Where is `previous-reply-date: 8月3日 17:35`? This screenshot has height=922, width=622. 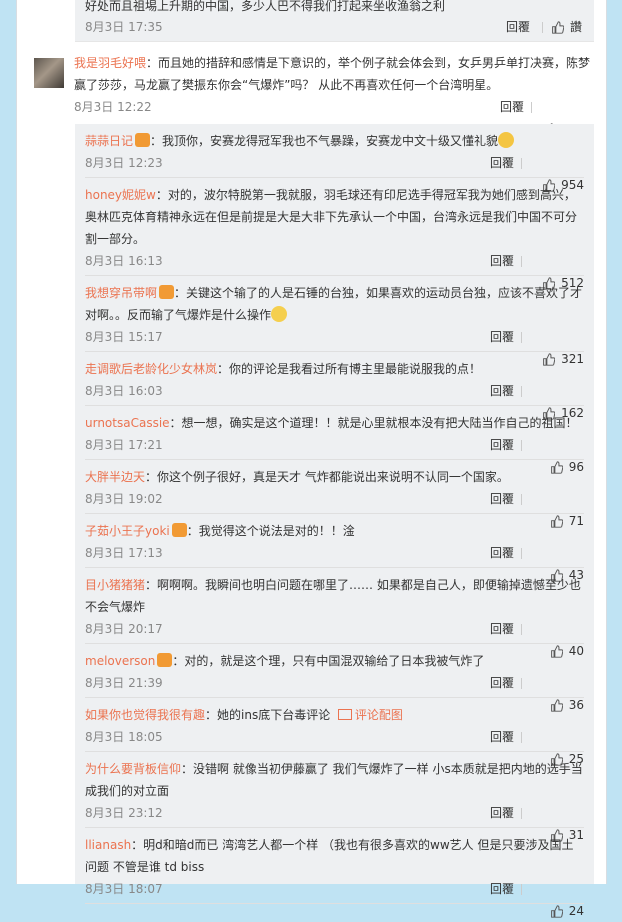 previous-reply-date: 8月3日 17:35 is located at coordinates (124, 27).